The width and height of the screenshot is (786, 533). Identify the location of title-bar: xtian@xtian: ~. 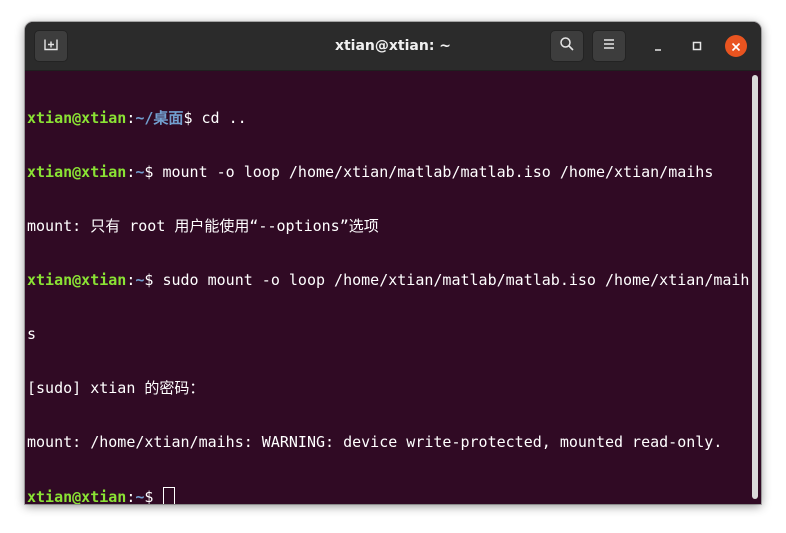
(393, 46).